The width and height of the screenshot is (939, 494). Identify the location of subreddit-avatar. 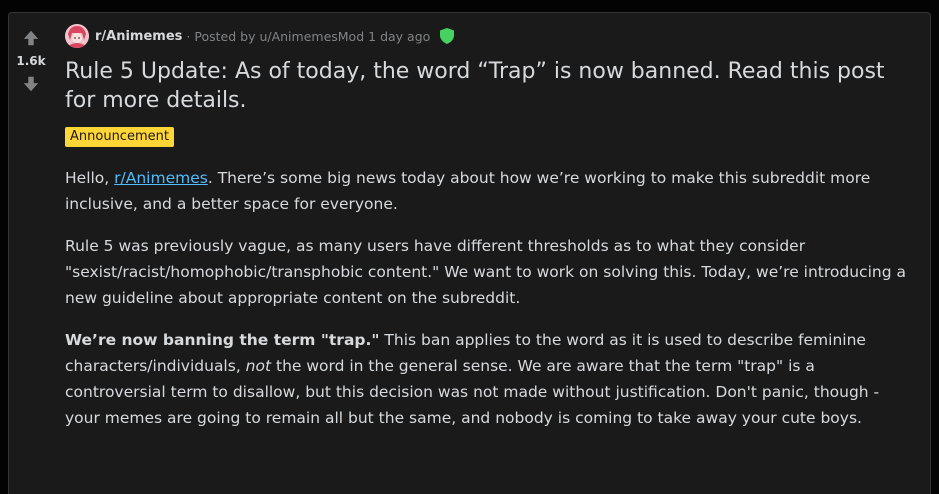
(77, 36).